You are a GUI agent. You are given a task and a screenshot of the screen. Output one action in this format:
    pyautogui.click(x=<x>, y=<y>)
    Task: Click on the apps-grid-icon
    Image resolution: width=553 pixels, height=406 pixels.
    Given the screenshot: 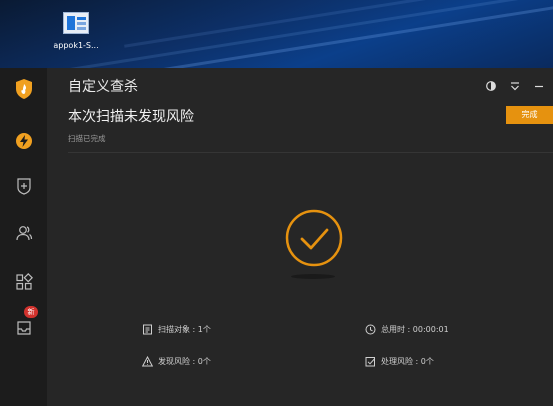 What is the action you would take?
    pyautogui.click(x=24, y=281)
    